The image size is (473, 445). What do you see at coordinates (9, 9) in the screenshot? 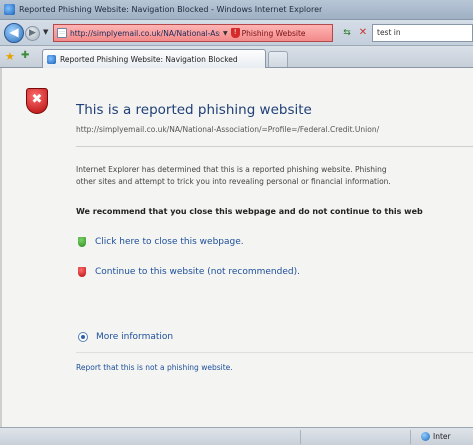
I see `internet-explorer-icon` at bounding box center [9, 9].